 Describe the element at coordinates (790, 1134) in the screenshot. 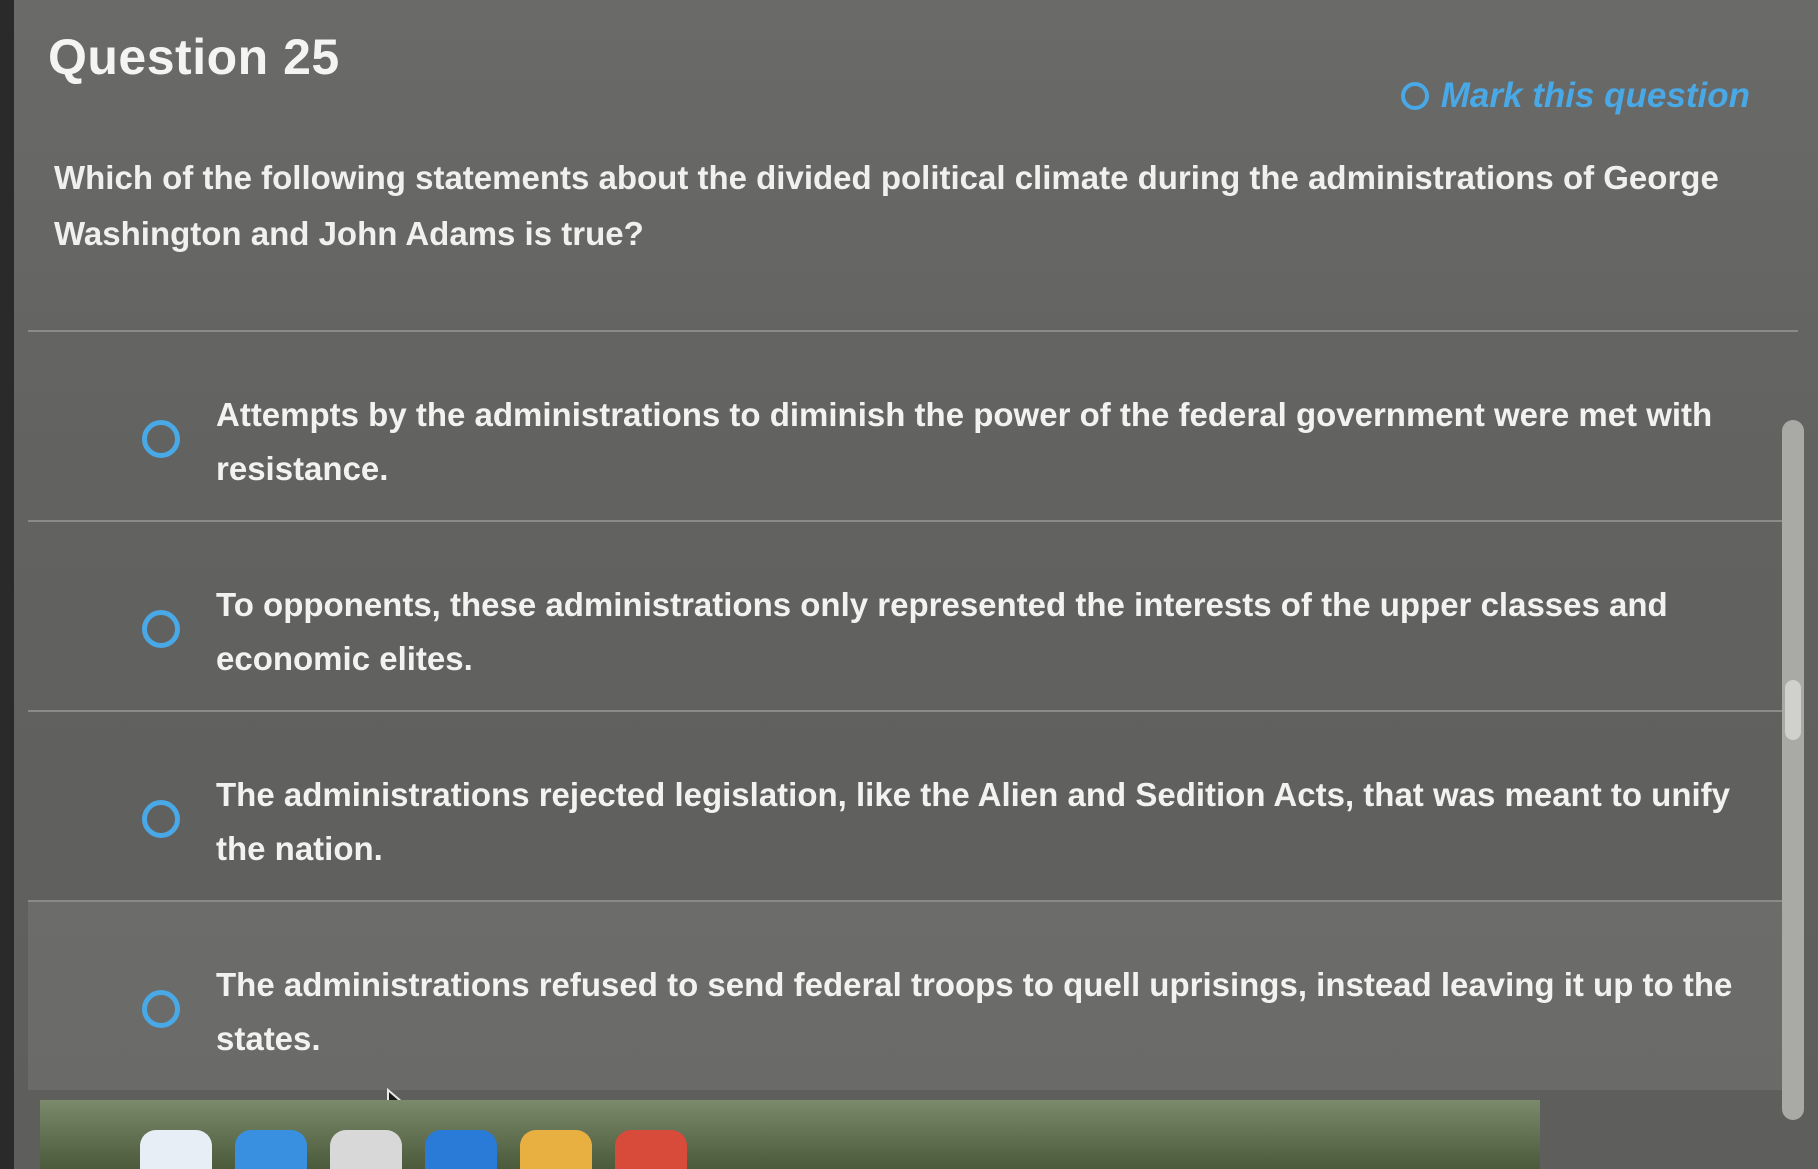

I see `dock` at that location.